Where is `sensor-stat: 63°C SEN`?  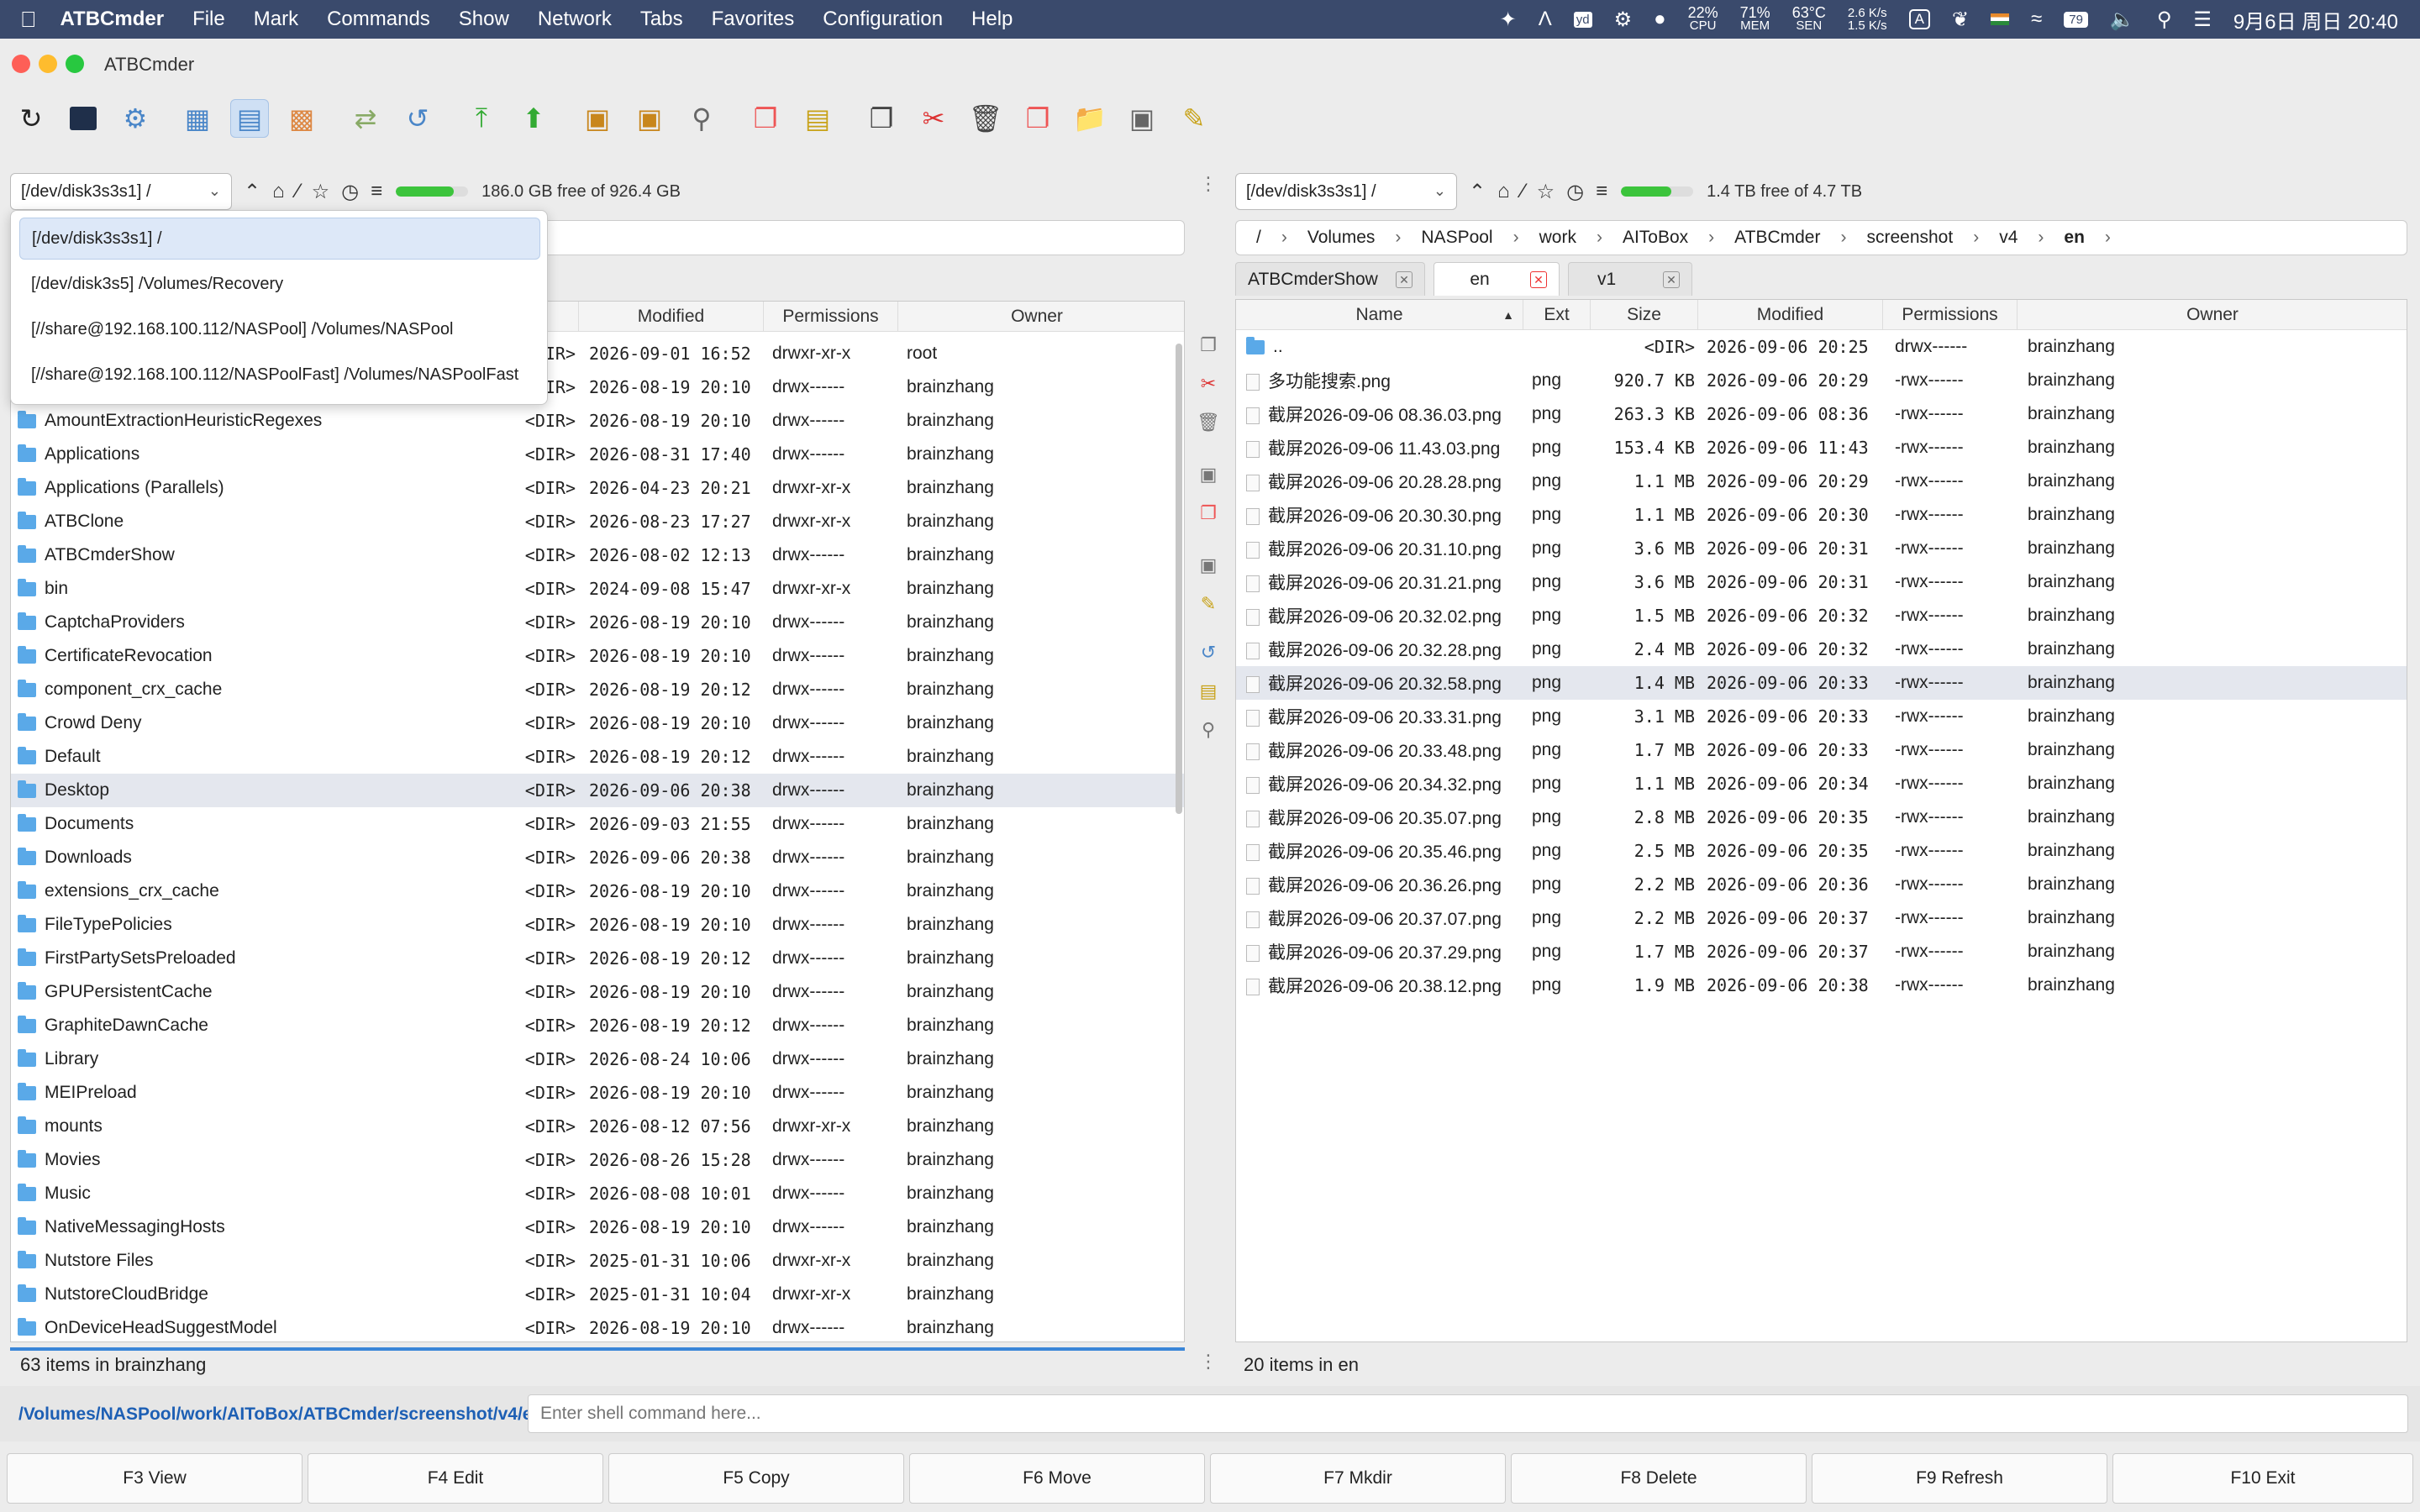
sensor-stat: 63°C SEN is located at coordinates (1809, 18).